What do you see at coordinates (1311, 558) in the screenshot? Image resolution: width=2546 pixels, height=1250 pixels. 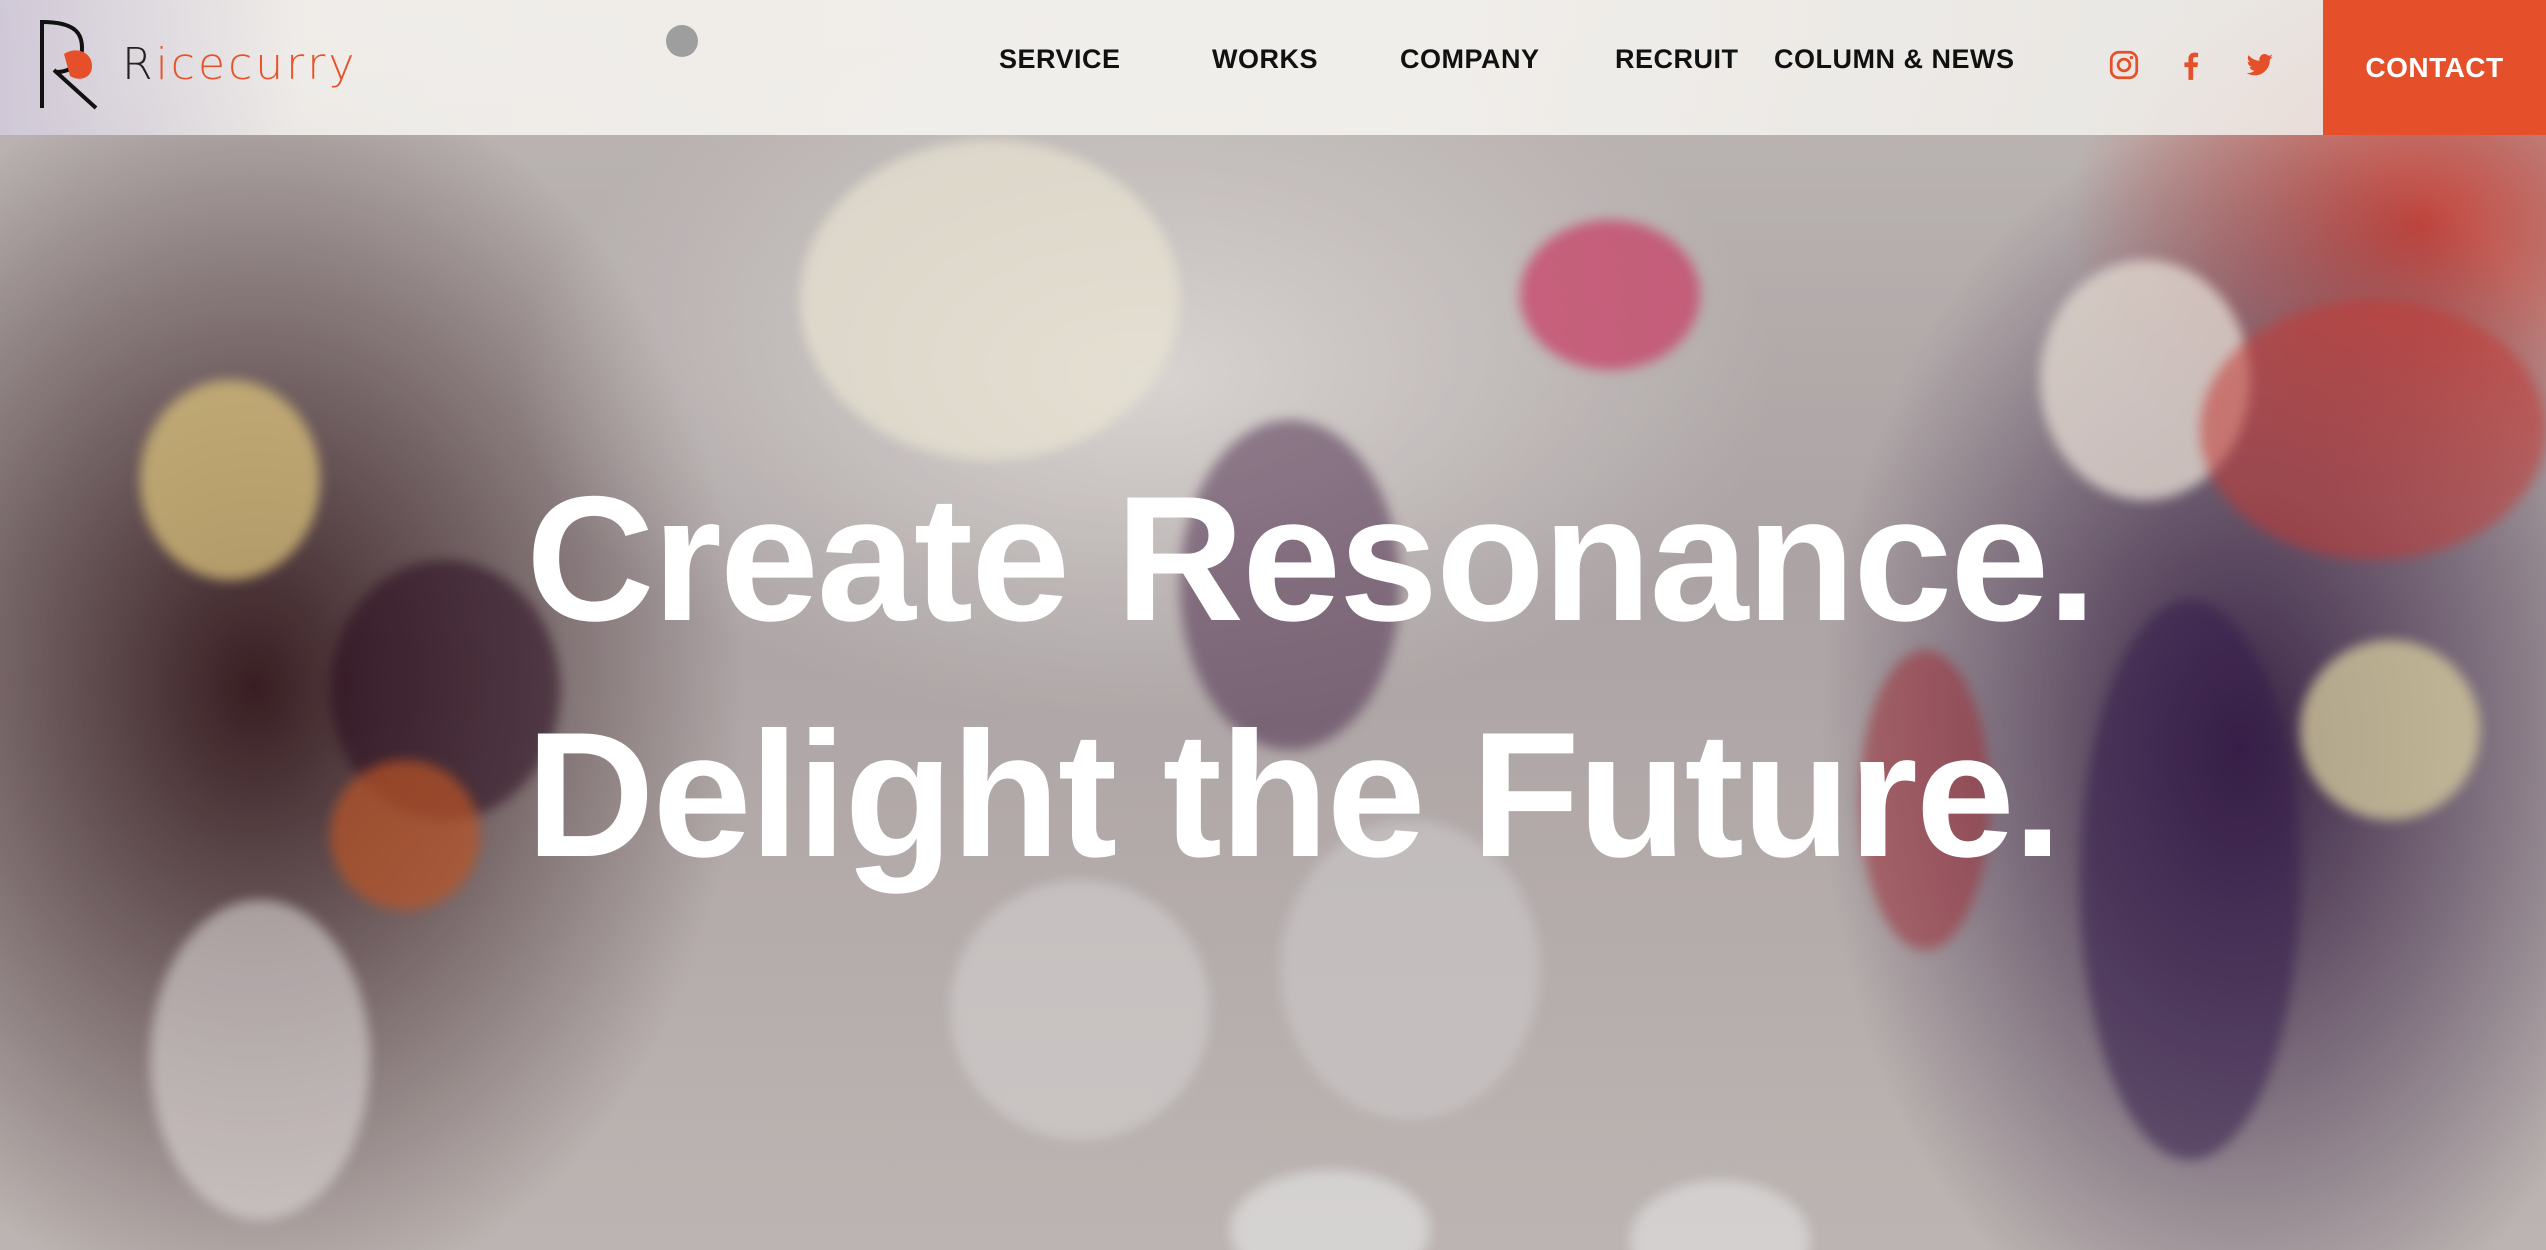 I see `hero-line-1: Create Resonance.` at bounding box center [1311, 558].